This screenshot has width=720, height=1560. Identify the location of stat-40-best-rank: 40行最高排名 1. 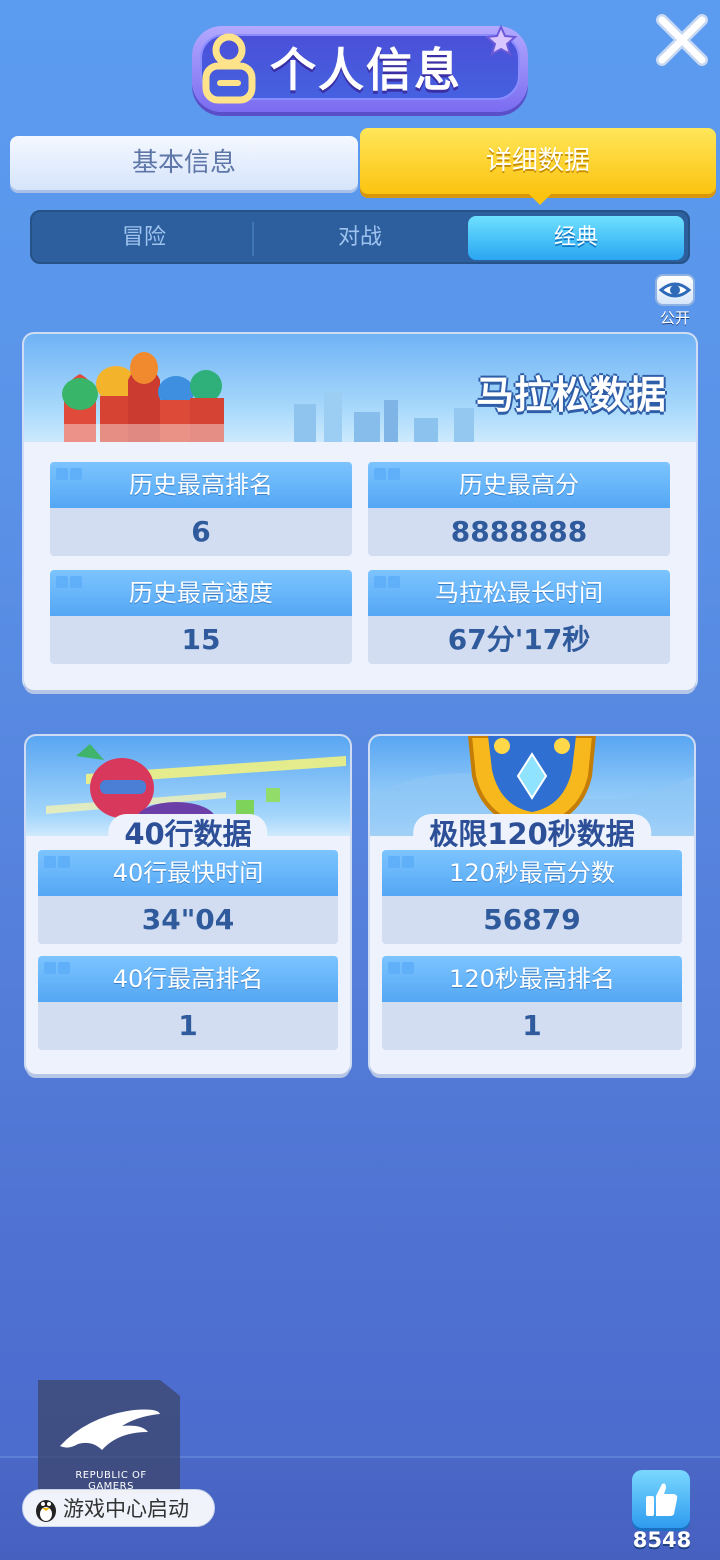
(188, 1003).